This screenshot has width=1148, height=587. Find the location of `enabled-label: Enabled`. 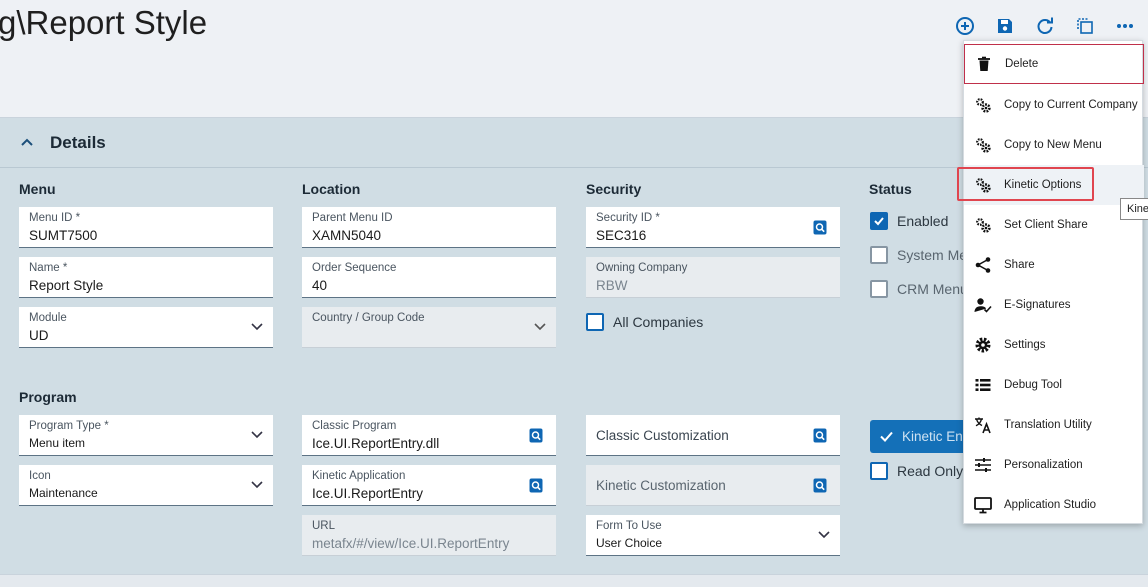

enabled-label: Enabled is located at coordinates (923, 221).